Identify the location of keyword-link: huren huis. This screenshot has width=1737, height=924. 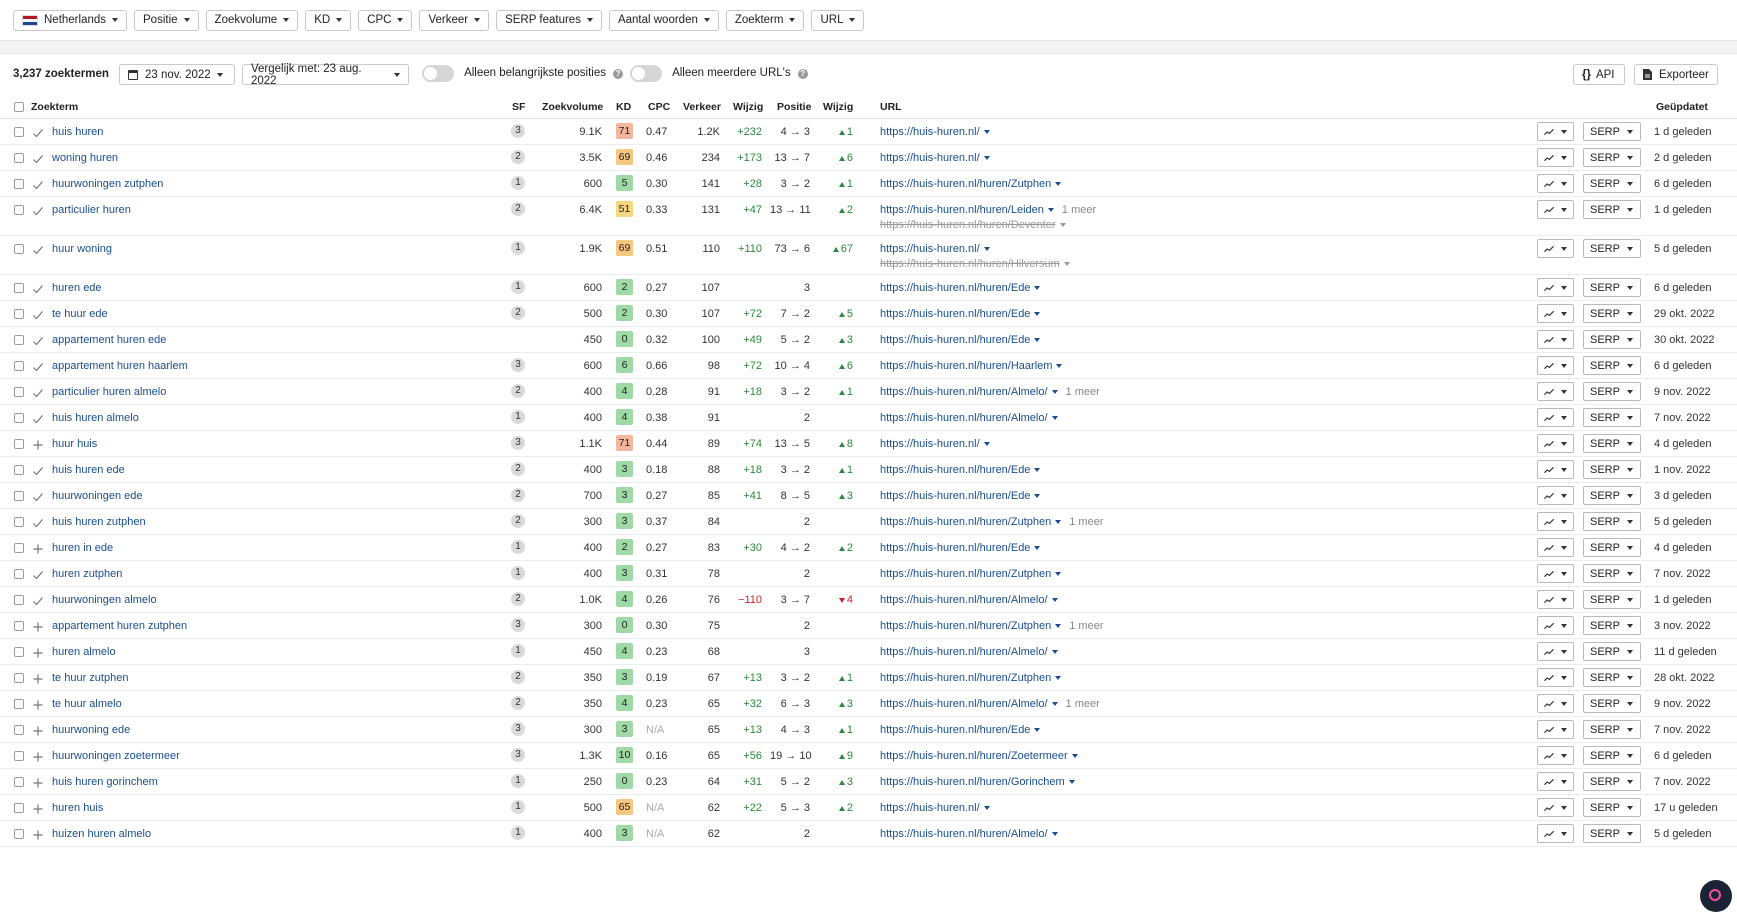
(77, 808).